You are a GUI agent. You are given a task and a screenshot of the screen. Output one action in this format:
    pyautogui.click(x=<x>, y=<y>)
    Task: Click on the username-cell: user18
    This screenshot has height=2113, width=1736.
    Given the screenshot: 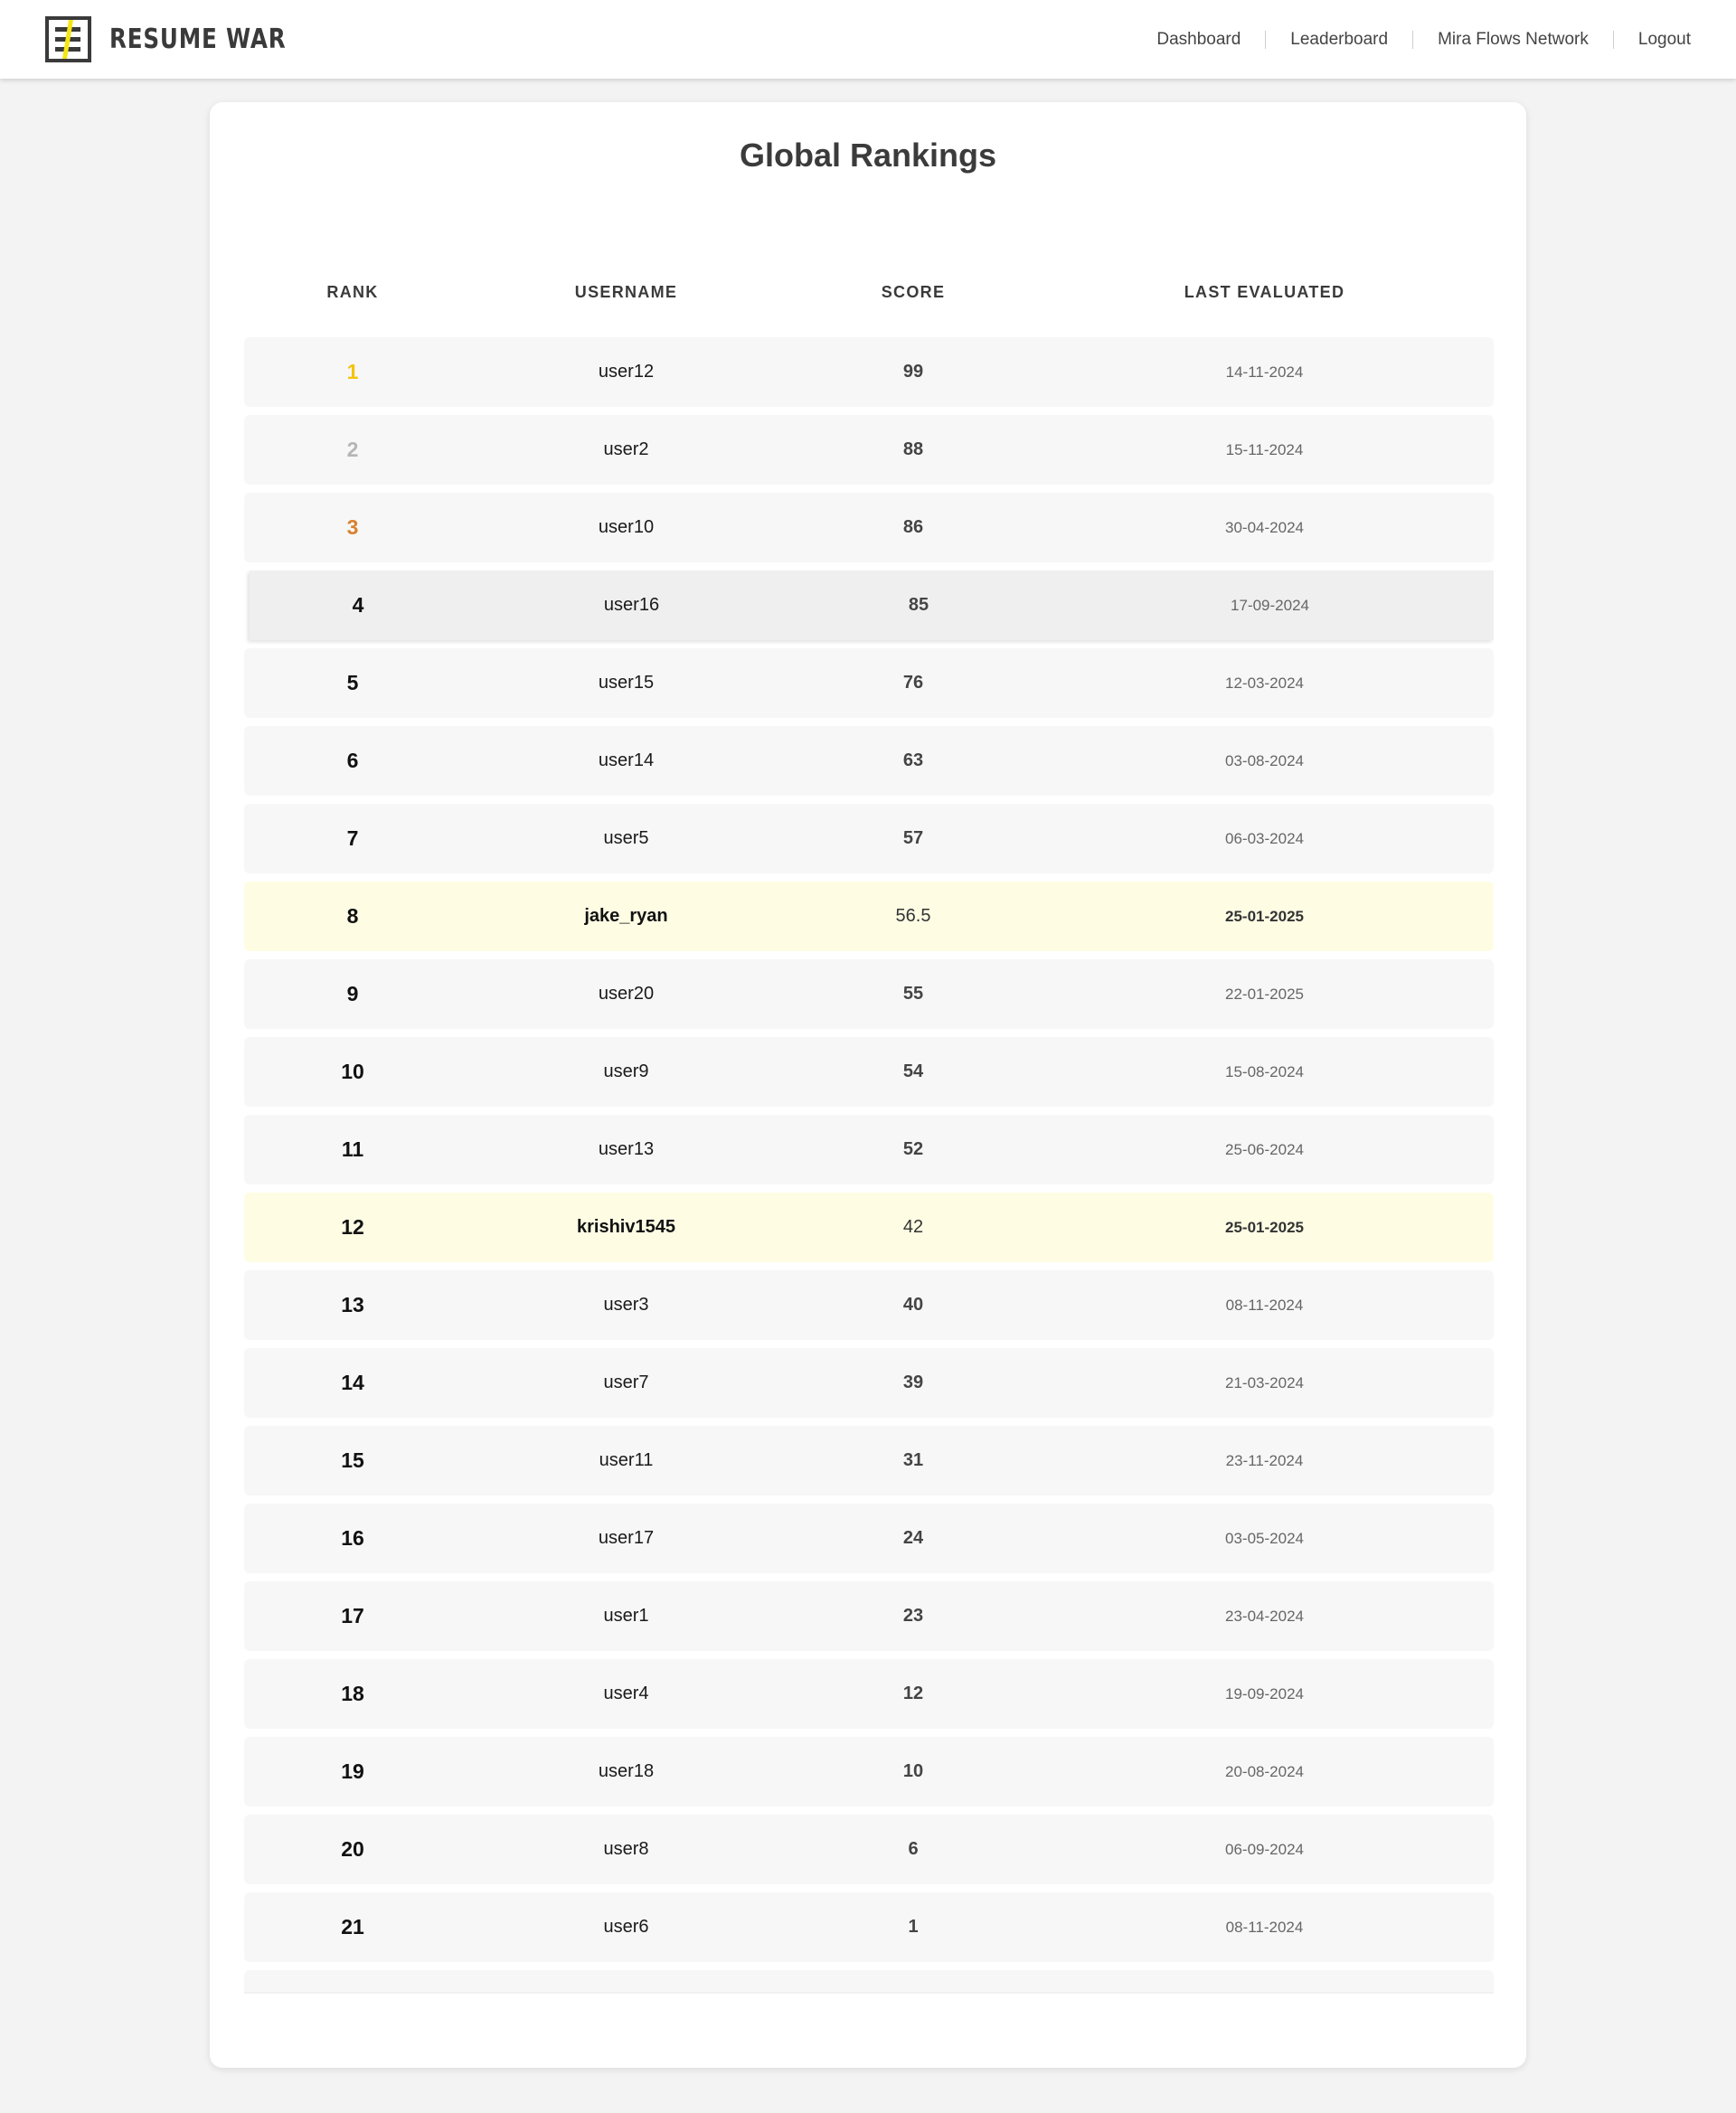 What is the action you would take?
    pyautogui.click(x=627, y=1771)
    